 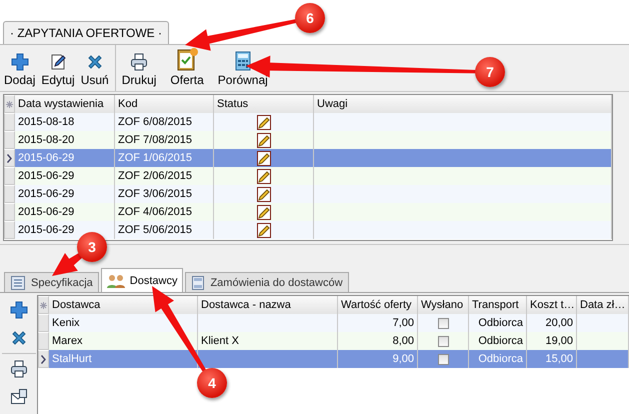 I want to click on toolbar-button: Edytuj, so click(x=58, y=70).